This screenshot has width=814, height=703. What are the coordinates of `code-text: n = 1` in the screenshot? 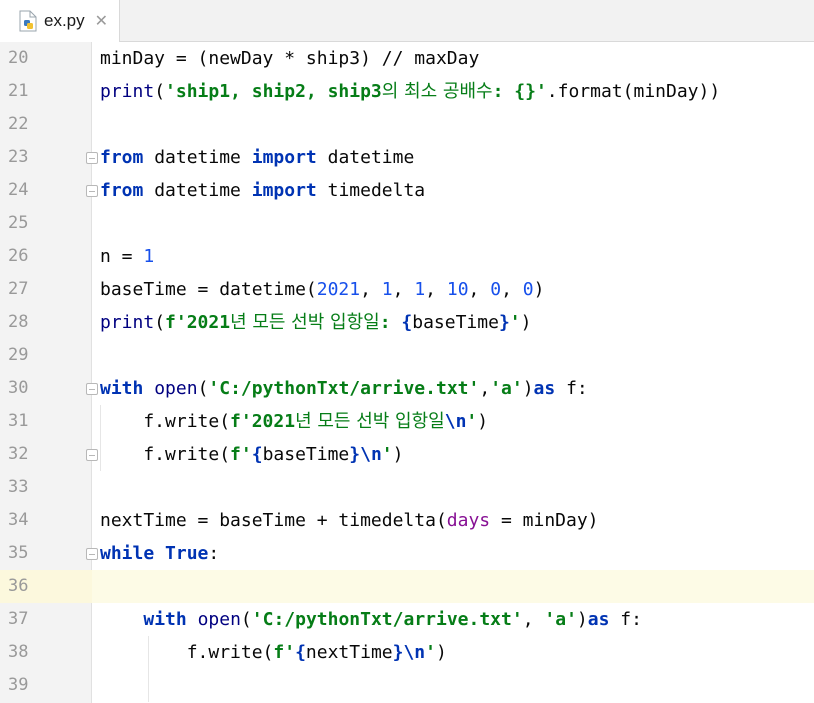 It's located at (127, 256).